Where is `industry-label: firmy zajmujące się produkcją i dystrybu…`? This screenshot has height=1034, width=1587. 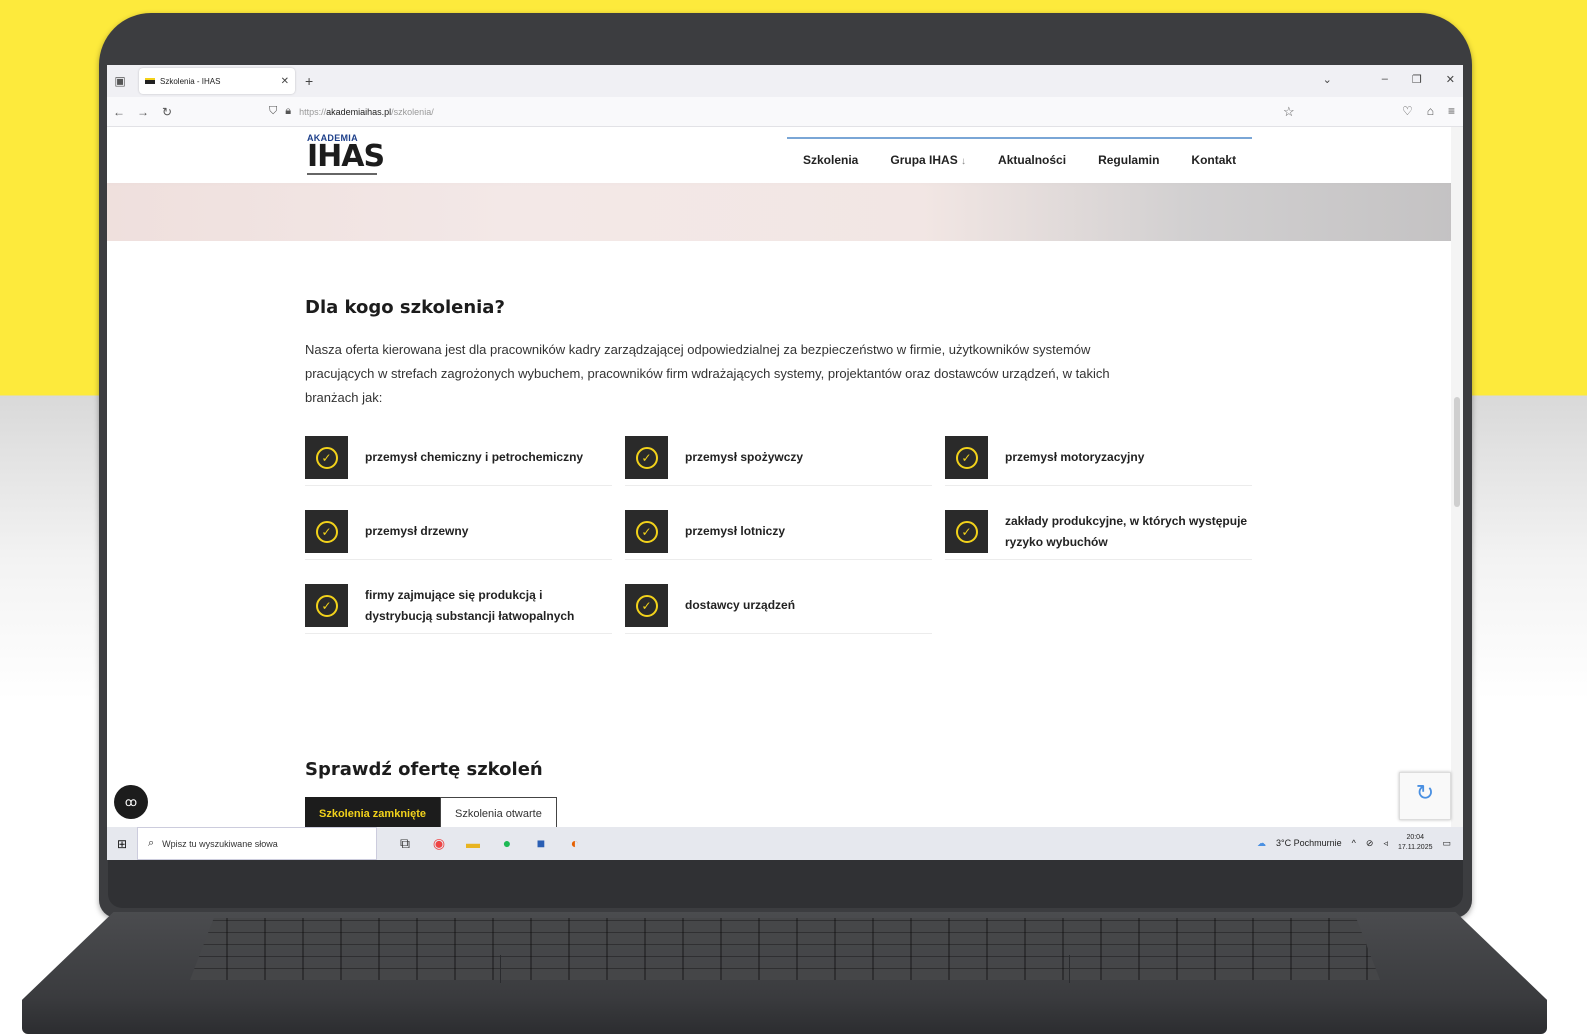 industry-label: firmy zajmujące się produkcją i dystrybu… is located at coordinates (470, 605).